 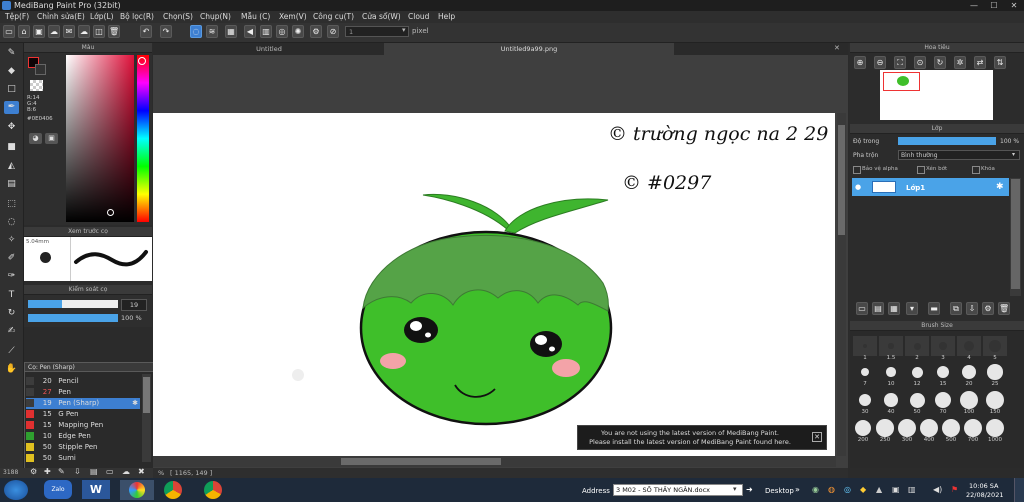 What do you see at coordinates (126, 471) in the screenshot?
I see `brush-cloud-icon: ☁` at bounding box center [126, 471].